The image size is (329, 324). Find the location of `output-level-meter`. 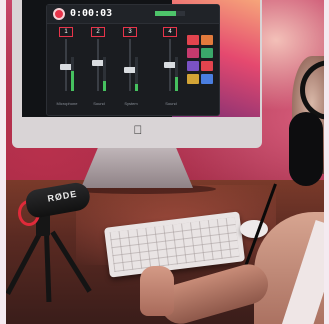

output-level-meter is located at coordinates (170, 13).